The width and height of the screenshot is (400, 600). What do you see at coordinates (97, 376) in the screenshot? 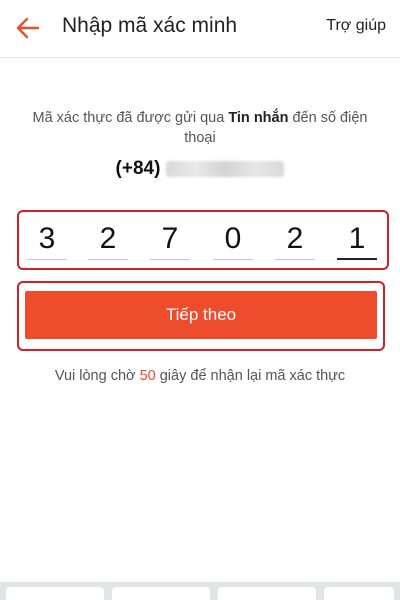
I see `resend-text-before: Vui lòng chờ` at bounding box center [97, 376].